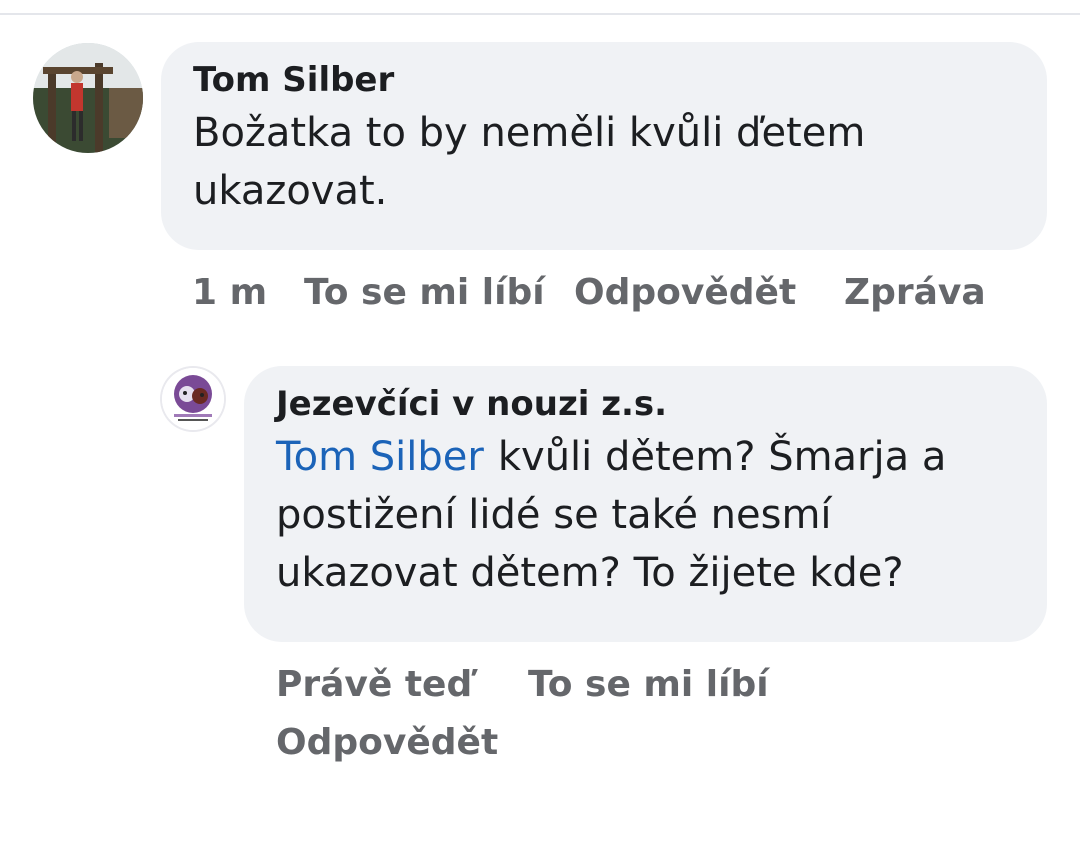 The height and width of the screenshot is (853, 1080). I want to click on avatar-tom-silber, so click(88, 98).